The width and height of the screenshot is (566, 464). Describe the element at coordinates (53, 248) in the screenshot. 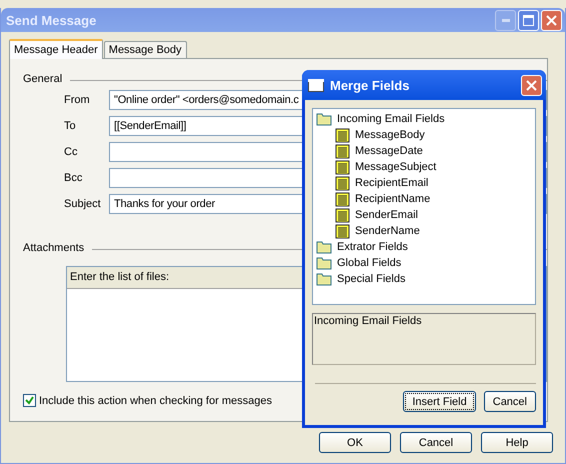

I see `group-heading: Attachments` at that location.